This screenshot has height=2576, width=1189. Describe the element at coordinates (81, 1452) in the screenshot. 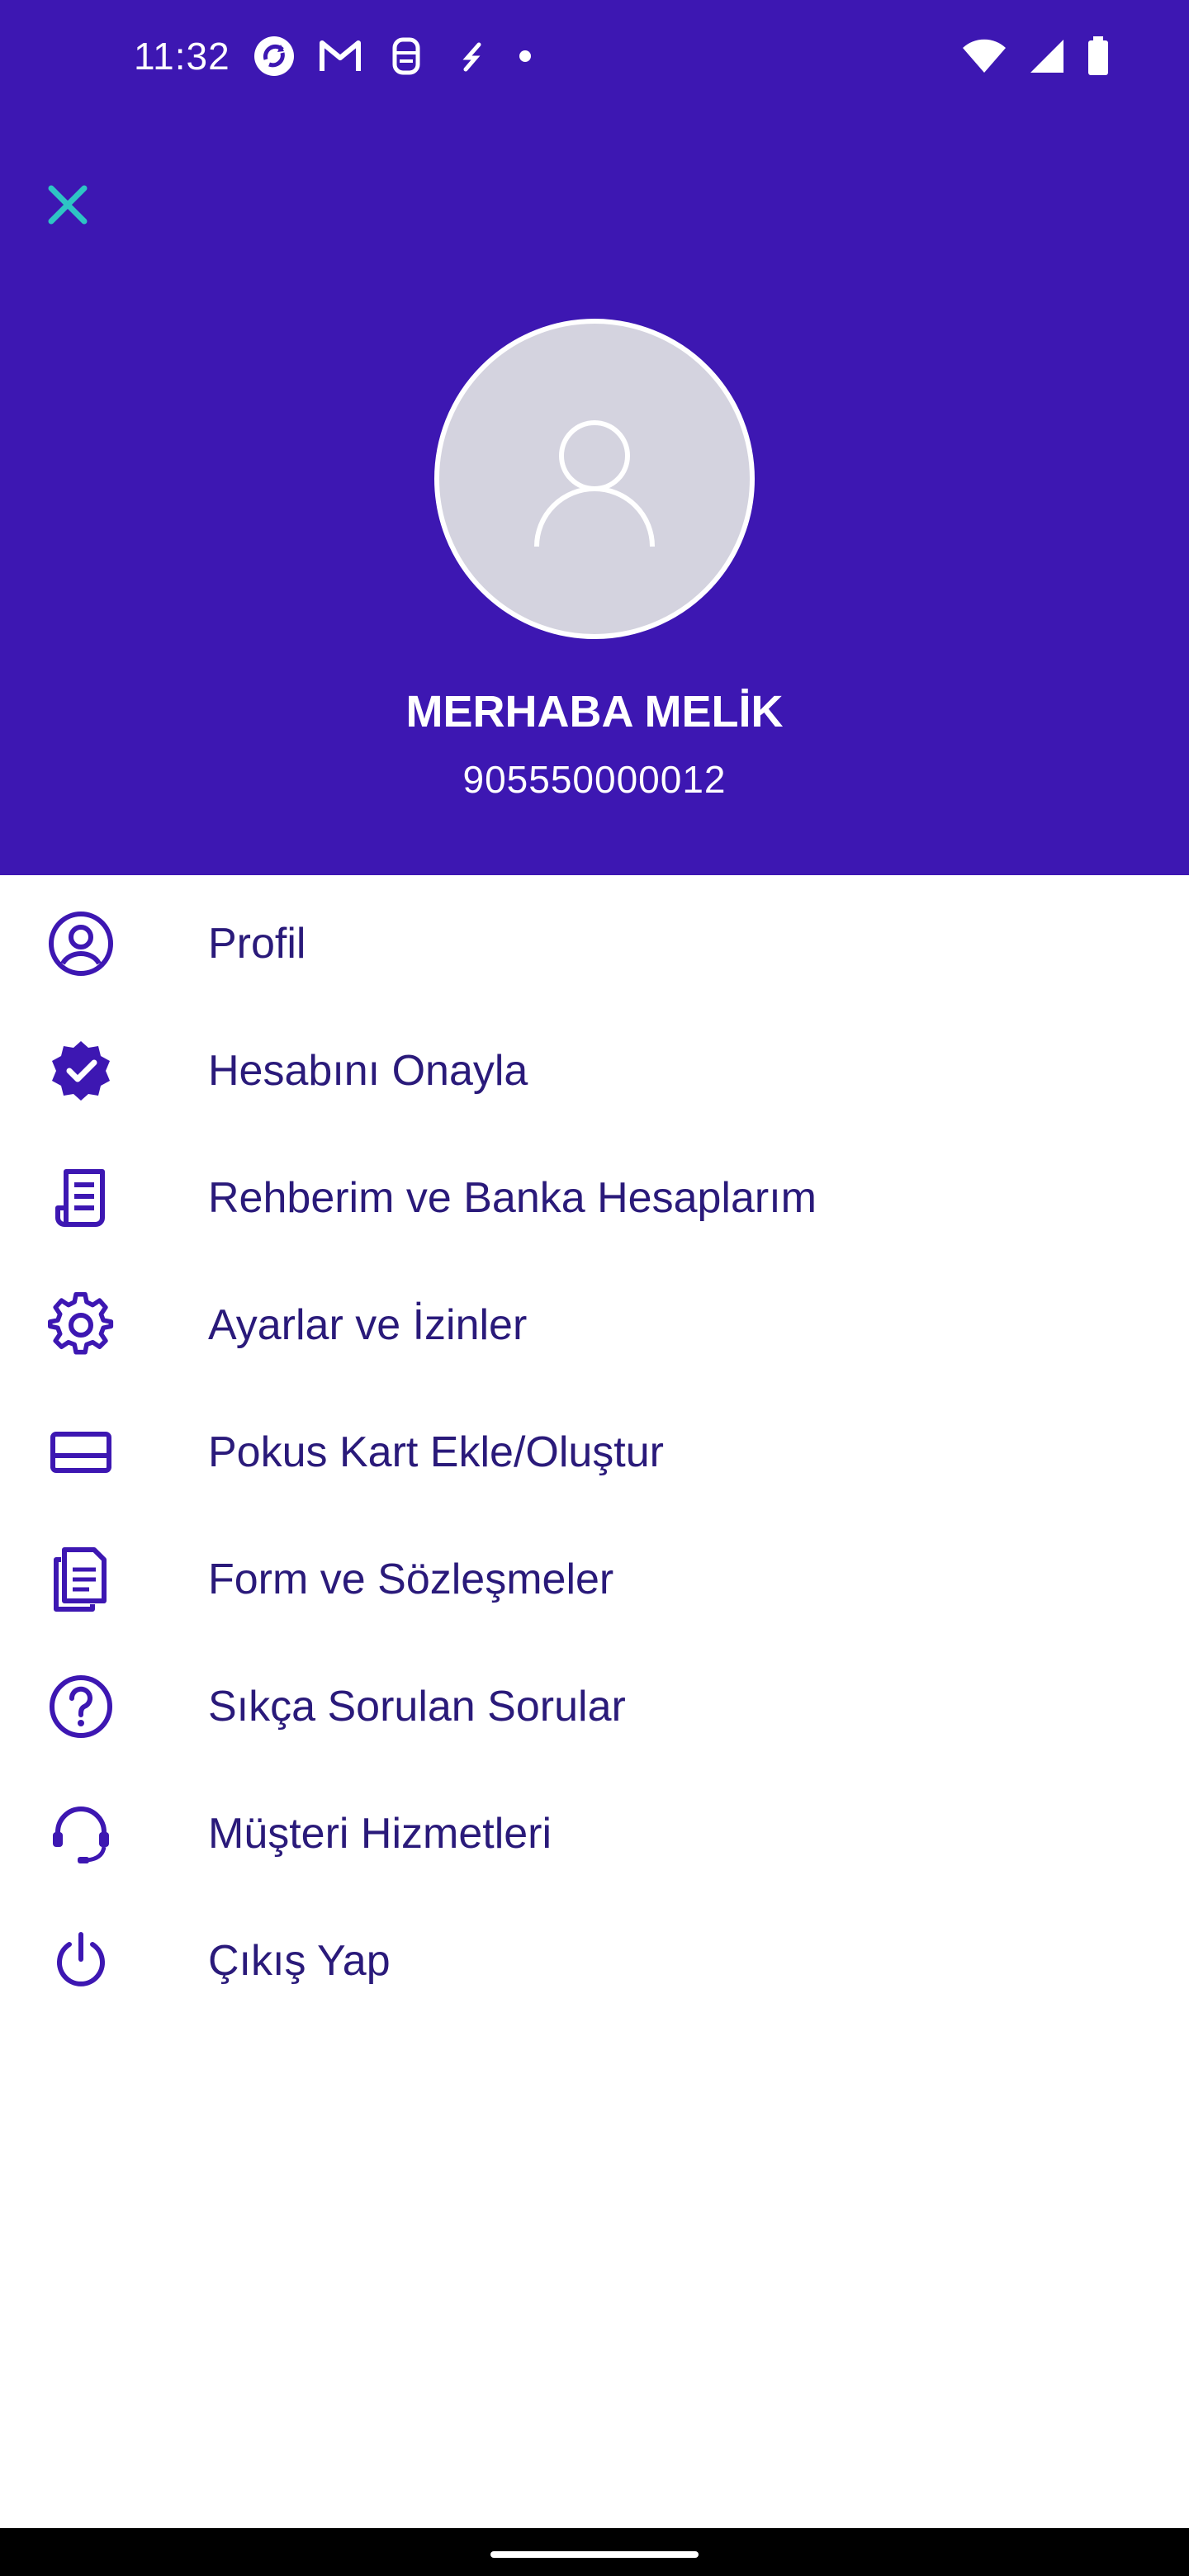

I see `credit-card-icon` at that location.